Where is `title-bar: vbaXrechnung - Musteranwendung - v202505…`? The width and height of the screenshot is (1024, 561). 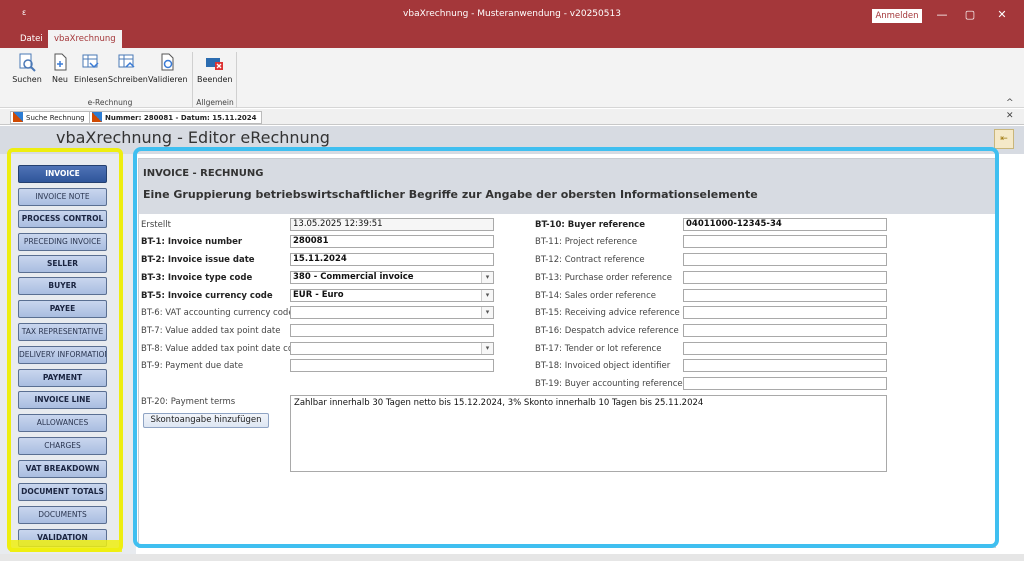 title-bar: vbaXrechnung - Musteranwendung - v202505… is located at coordinates (512, 15).